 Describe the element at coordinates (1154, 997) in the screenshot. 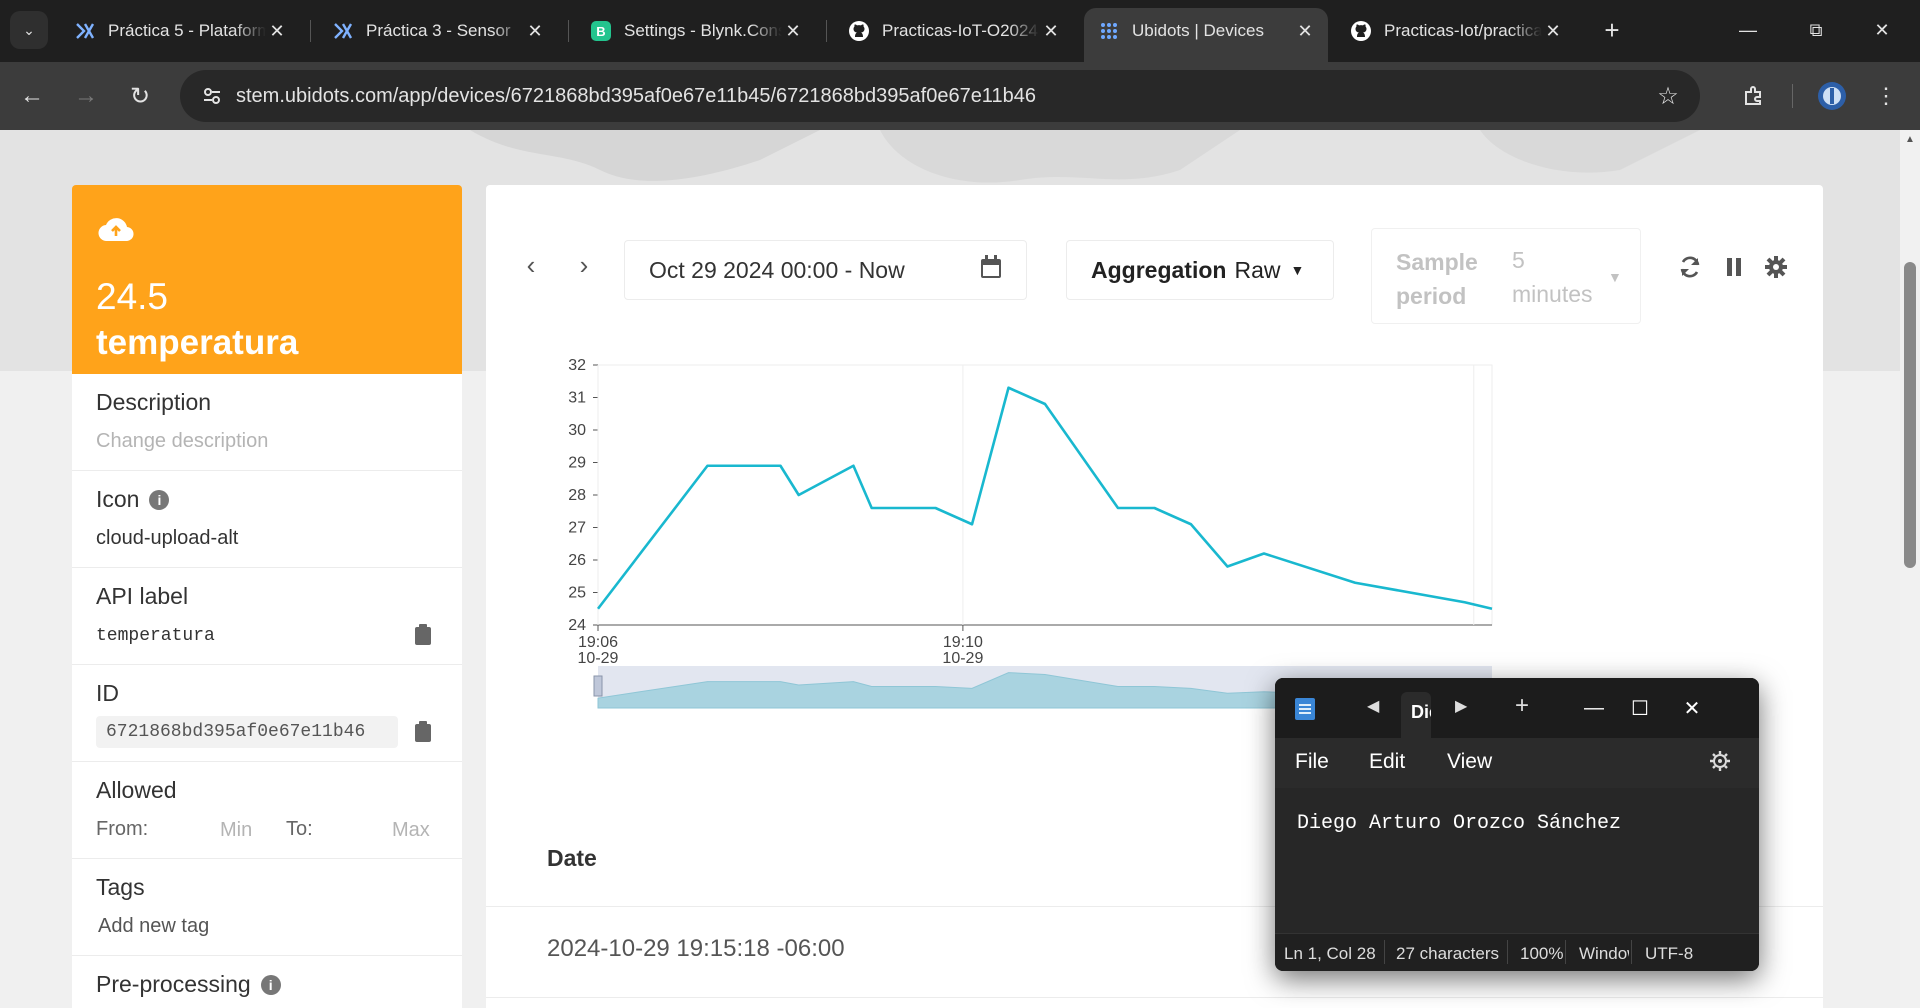

I see `table-divider` at that location.